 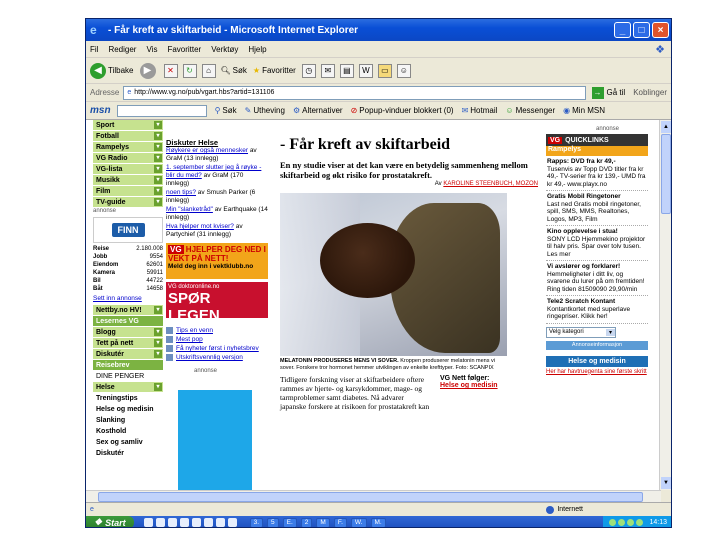 What do you see at coordinates (128, 202) in the screenshot?
I see `sidebar-item: TV-guide ▾` at bounding box center [128, 202].